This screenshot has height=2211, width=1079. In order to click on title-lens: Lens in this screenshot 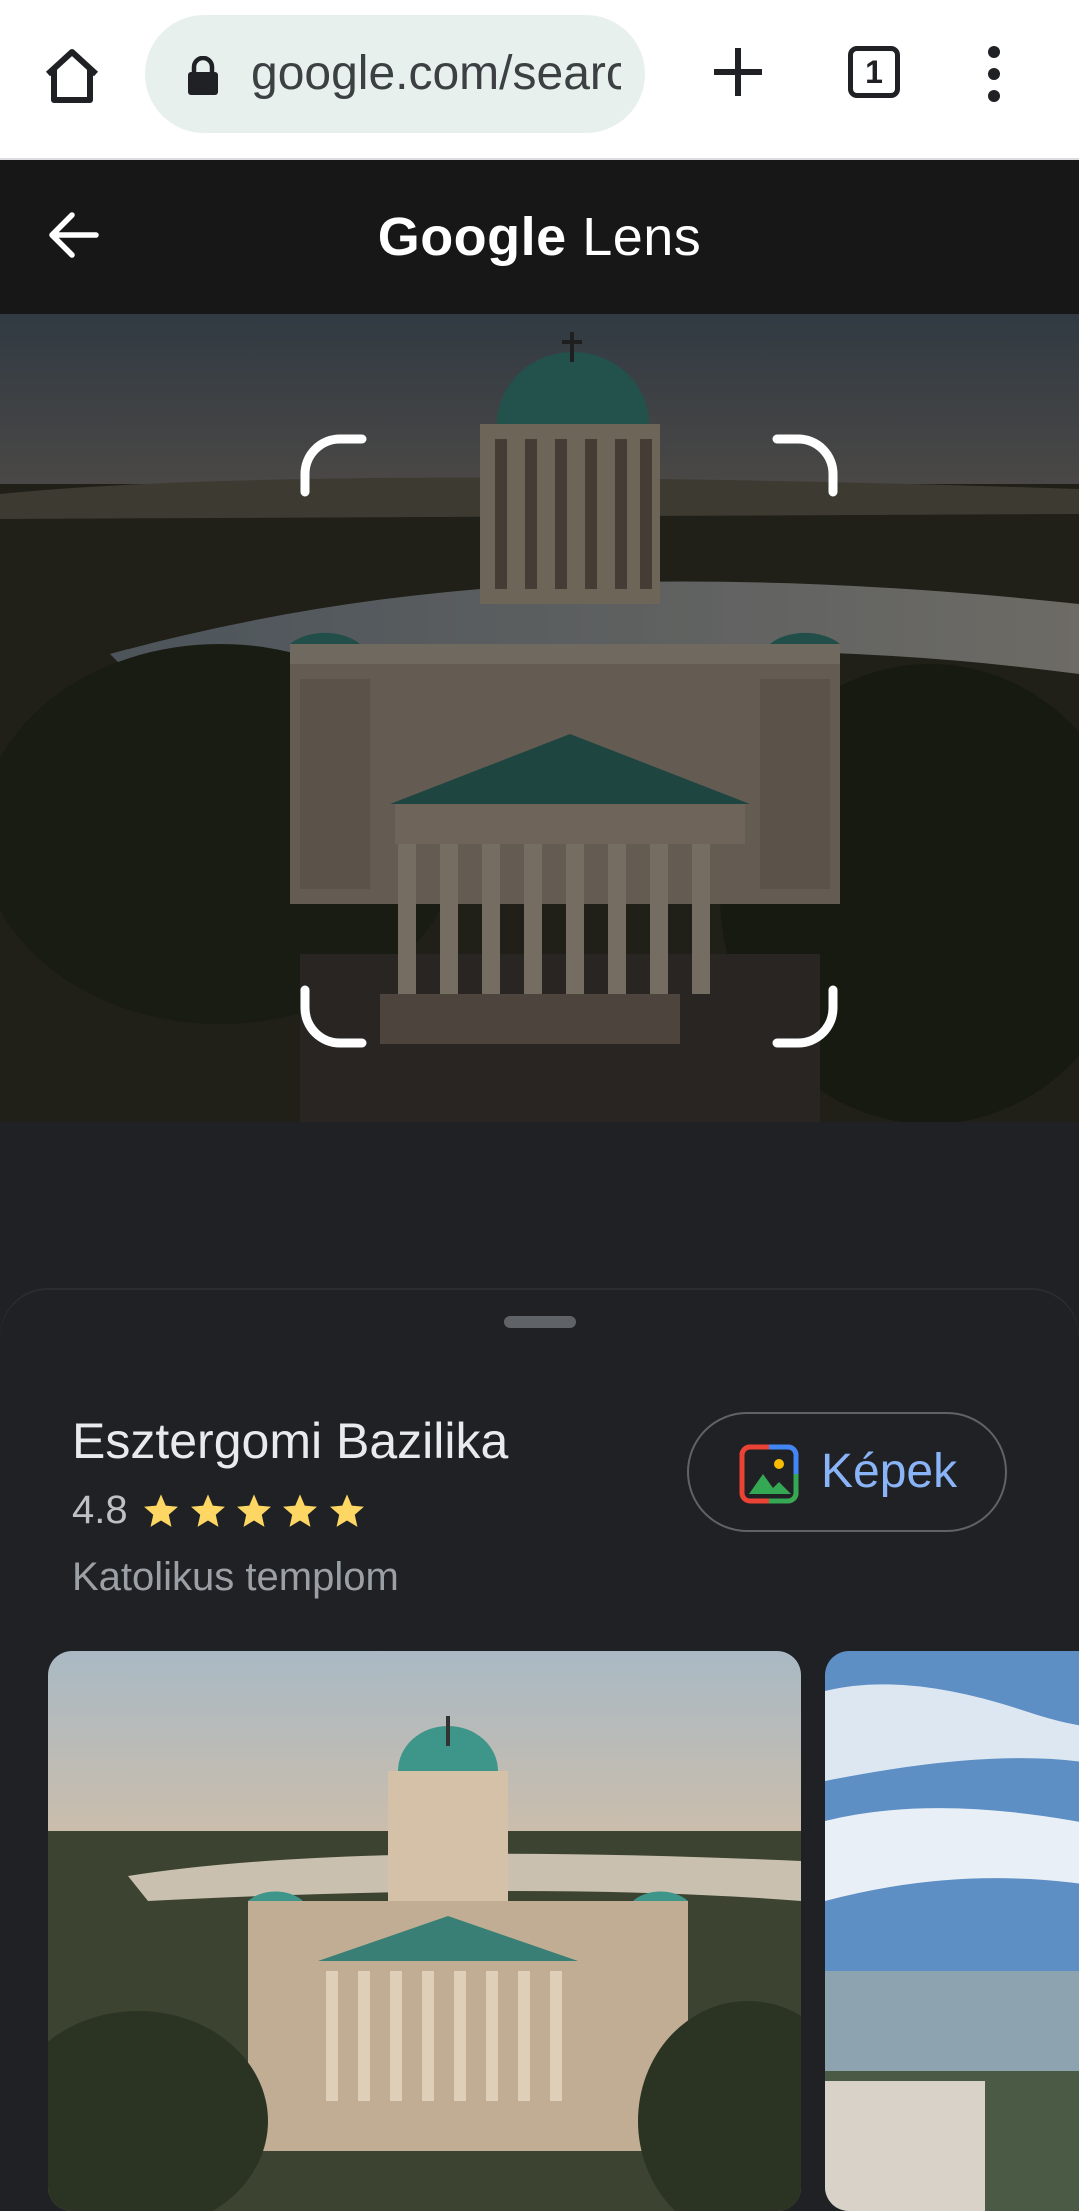, I will do `click(642, 237)`.